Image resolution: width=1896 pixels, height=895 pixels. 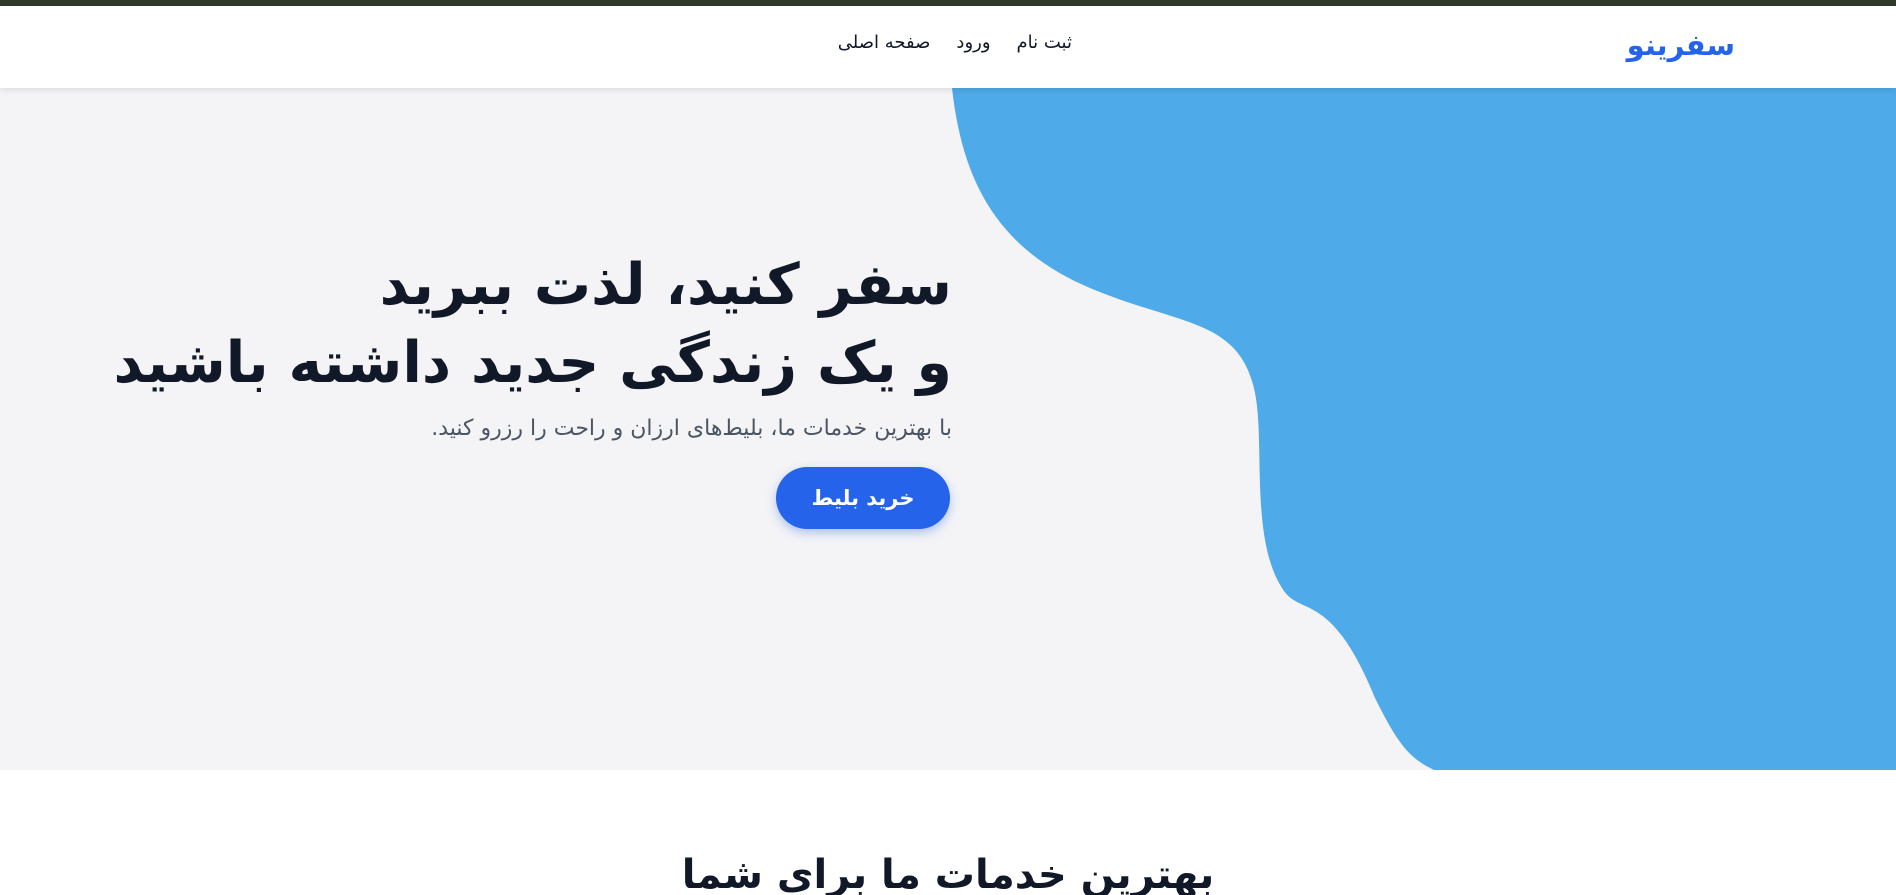 What do you see at coordinates (973, 42) in the screenshot?
I see `nav-link-login: ورود` at bounding box center [973, 42].